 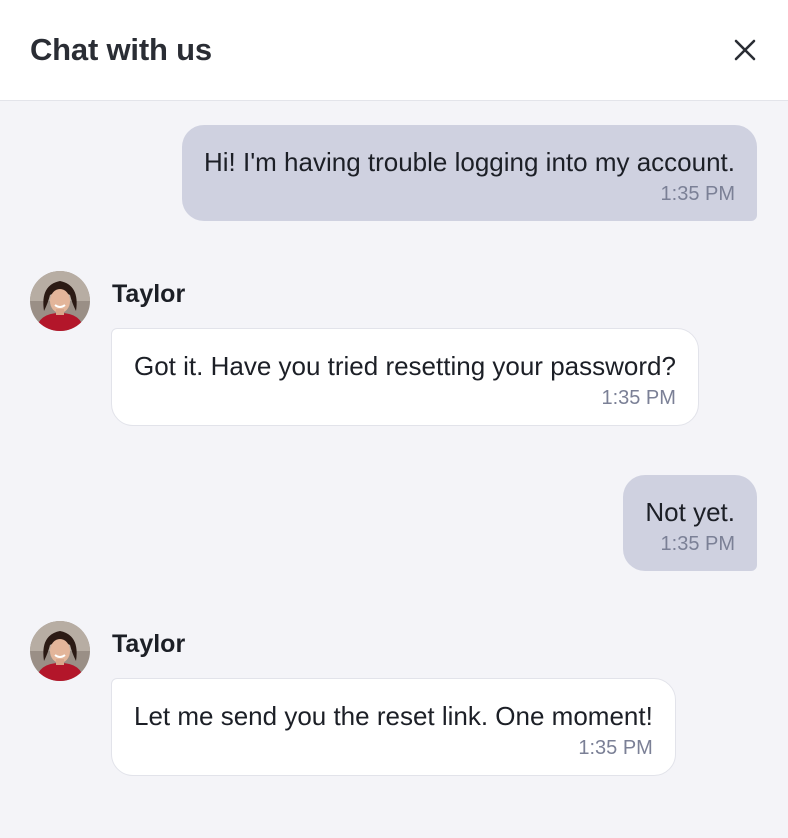 What do you see at coordinates (121, 49) in the screenshot?
I see `chat-title: Chat with us` at bounding box center [121, 49].